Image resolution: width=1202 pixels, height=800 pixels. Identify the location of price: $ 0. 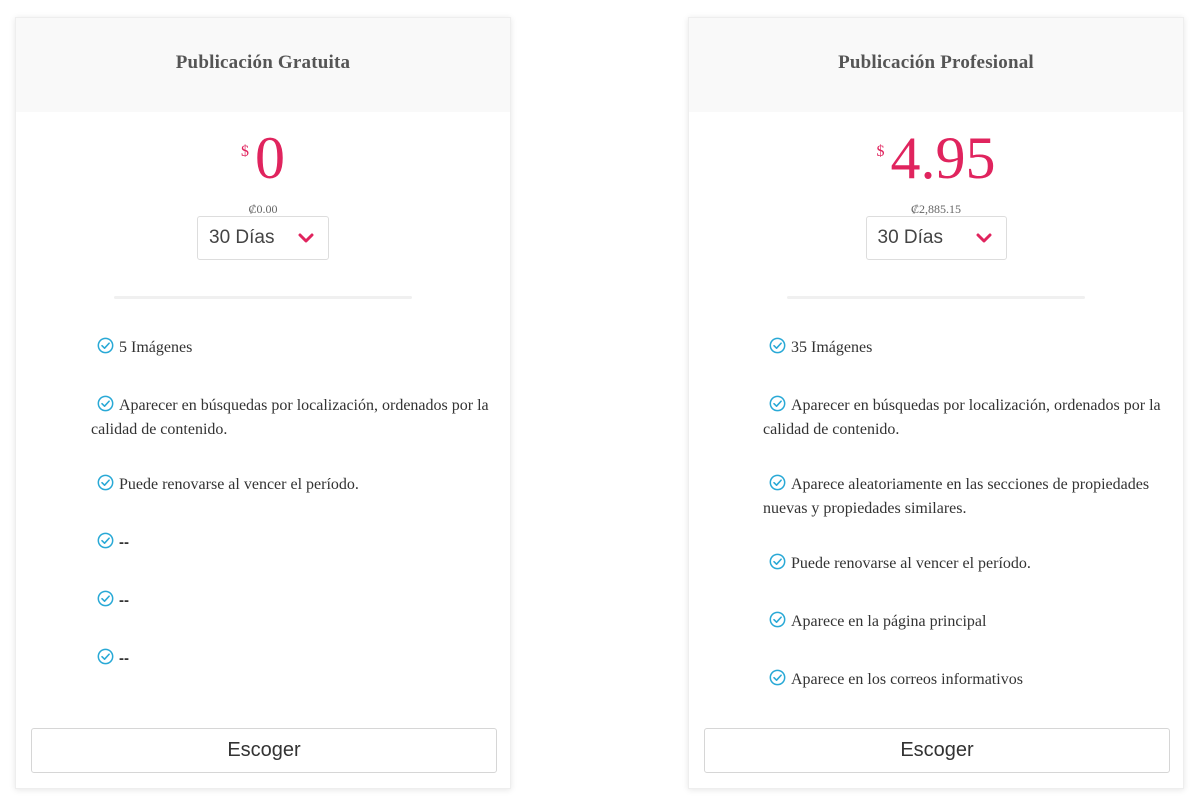
(263, 164).